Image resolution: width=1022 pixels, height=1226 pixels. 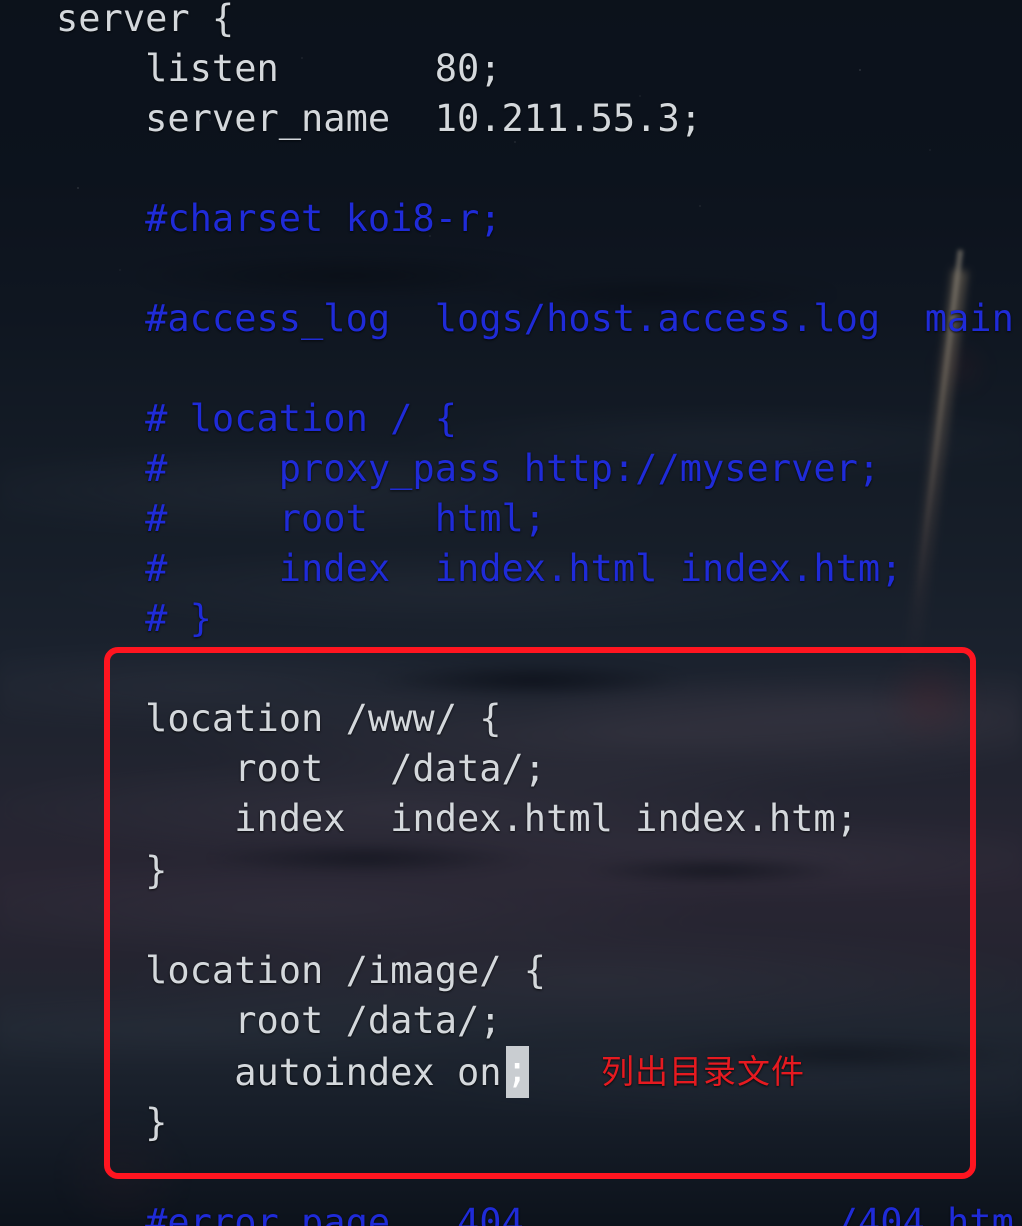 I want to click on code-line: # proxy_pass http://myserver;, so click(x=468, y=468).